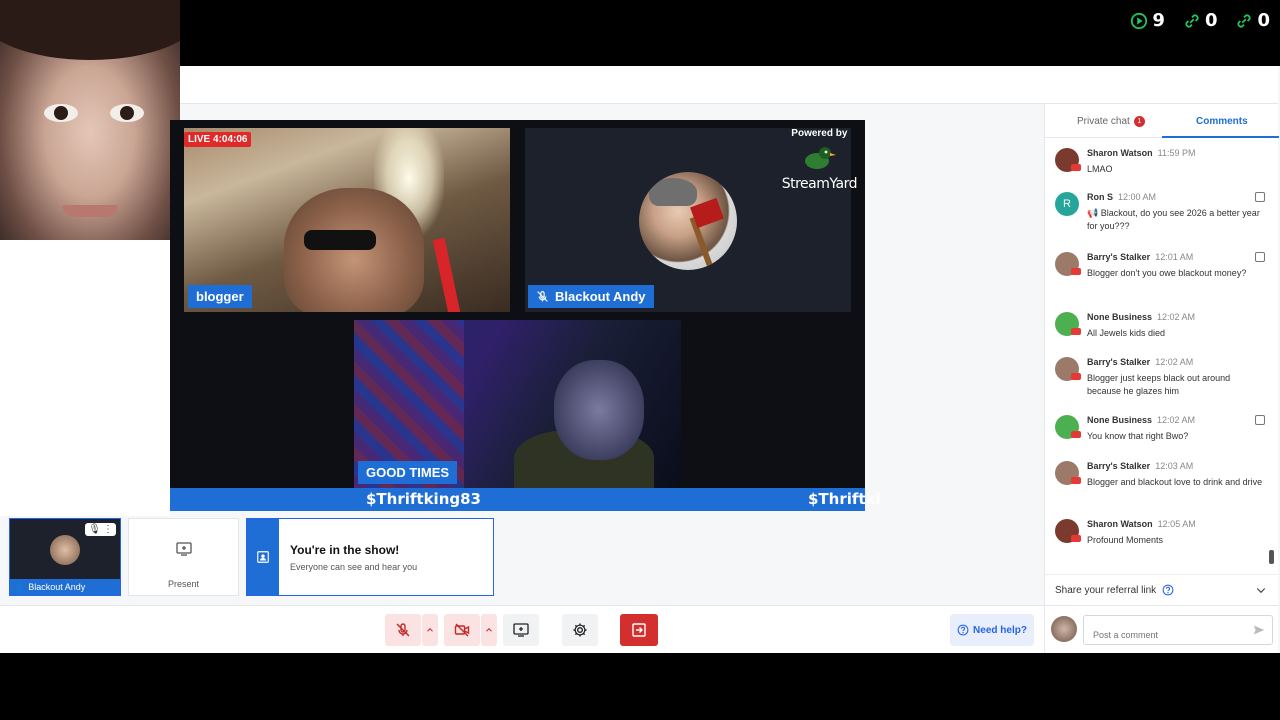 Image resolution: width=1280 pixels, height=720 pixels. I want to click on send-icon, so click(1259, 630).